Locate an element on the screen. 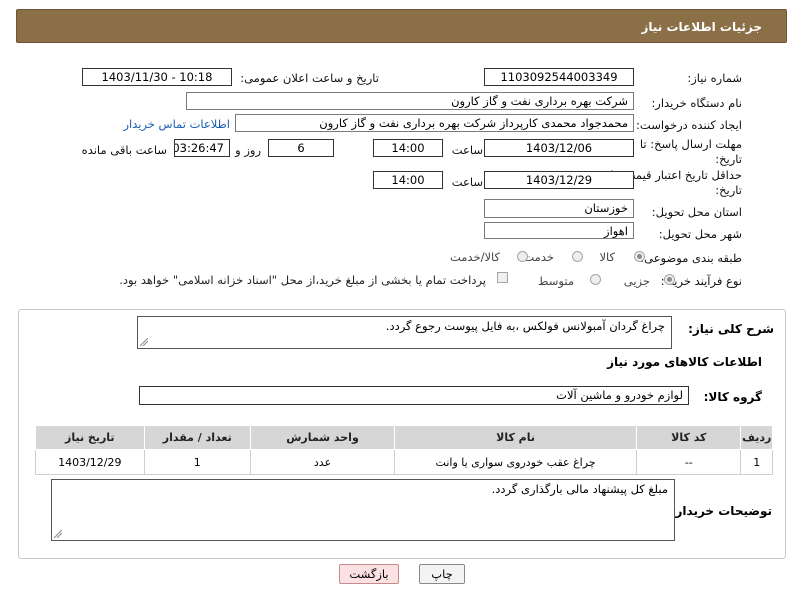 Image resolution: width=789 pixels, height=598 pixels. category-service-radio is located at coordinates (577, 256).